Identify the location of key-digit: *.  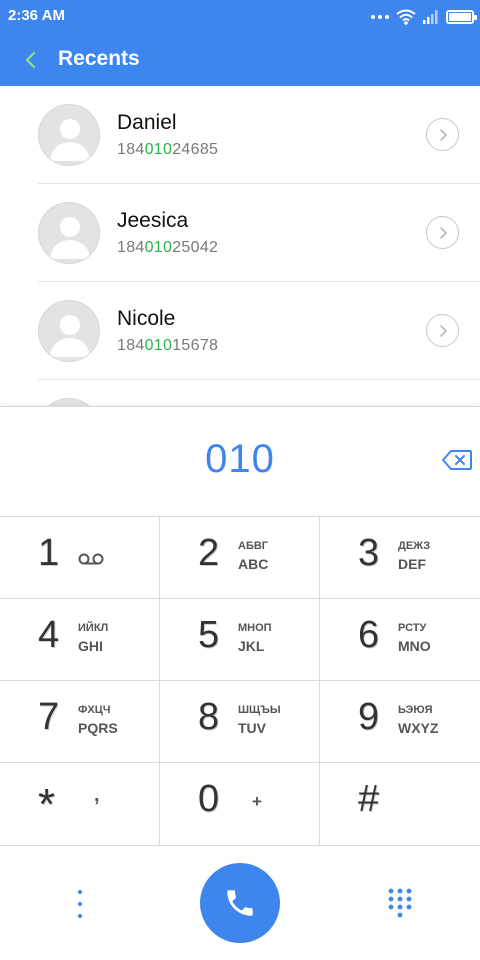
(47, 804).